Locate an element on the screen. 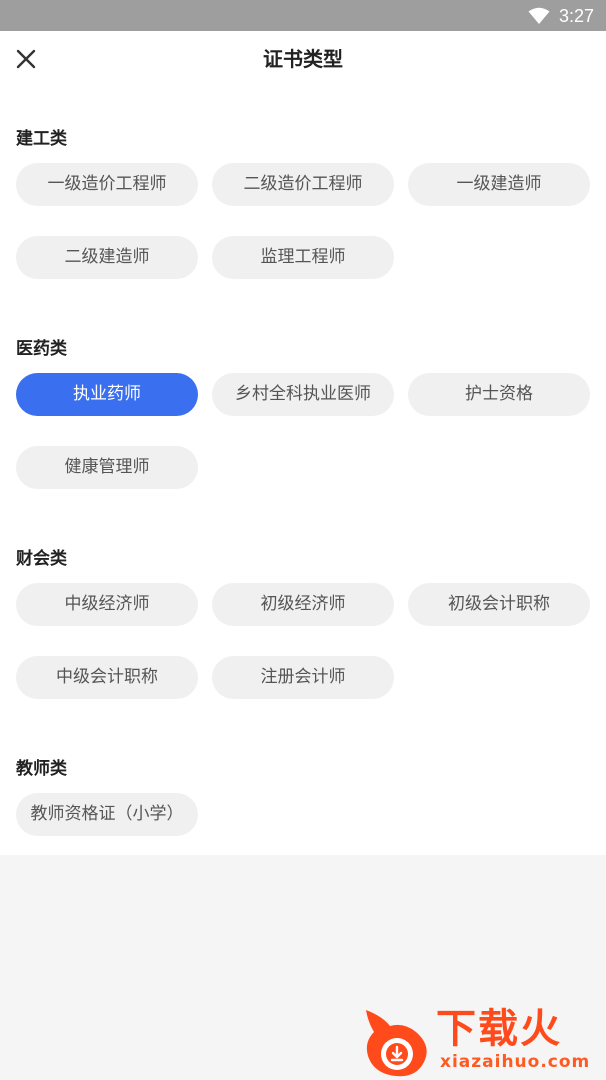  header: 证书类型 is located at coordinates (303, 60).